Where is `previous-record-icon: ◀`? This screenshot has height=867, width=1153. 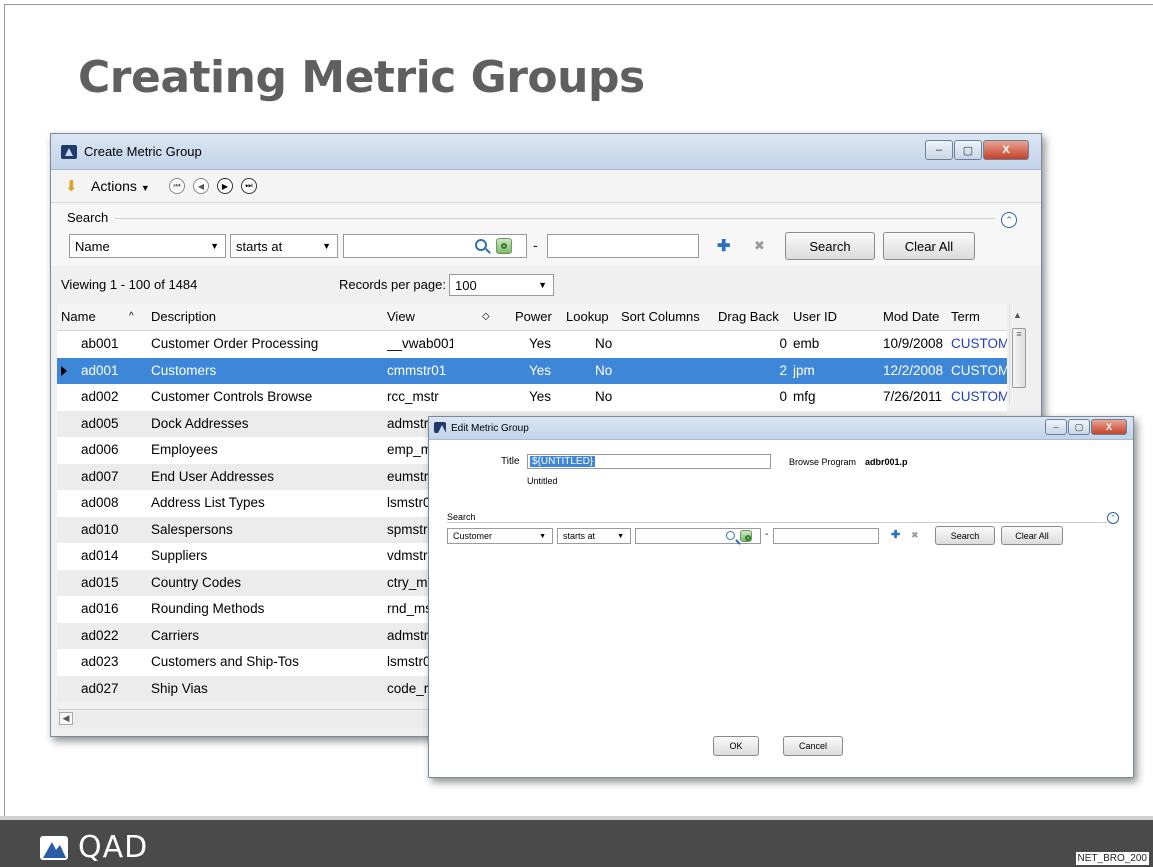 previous-record-icon: ◀ is located at coordinates (201, 186).